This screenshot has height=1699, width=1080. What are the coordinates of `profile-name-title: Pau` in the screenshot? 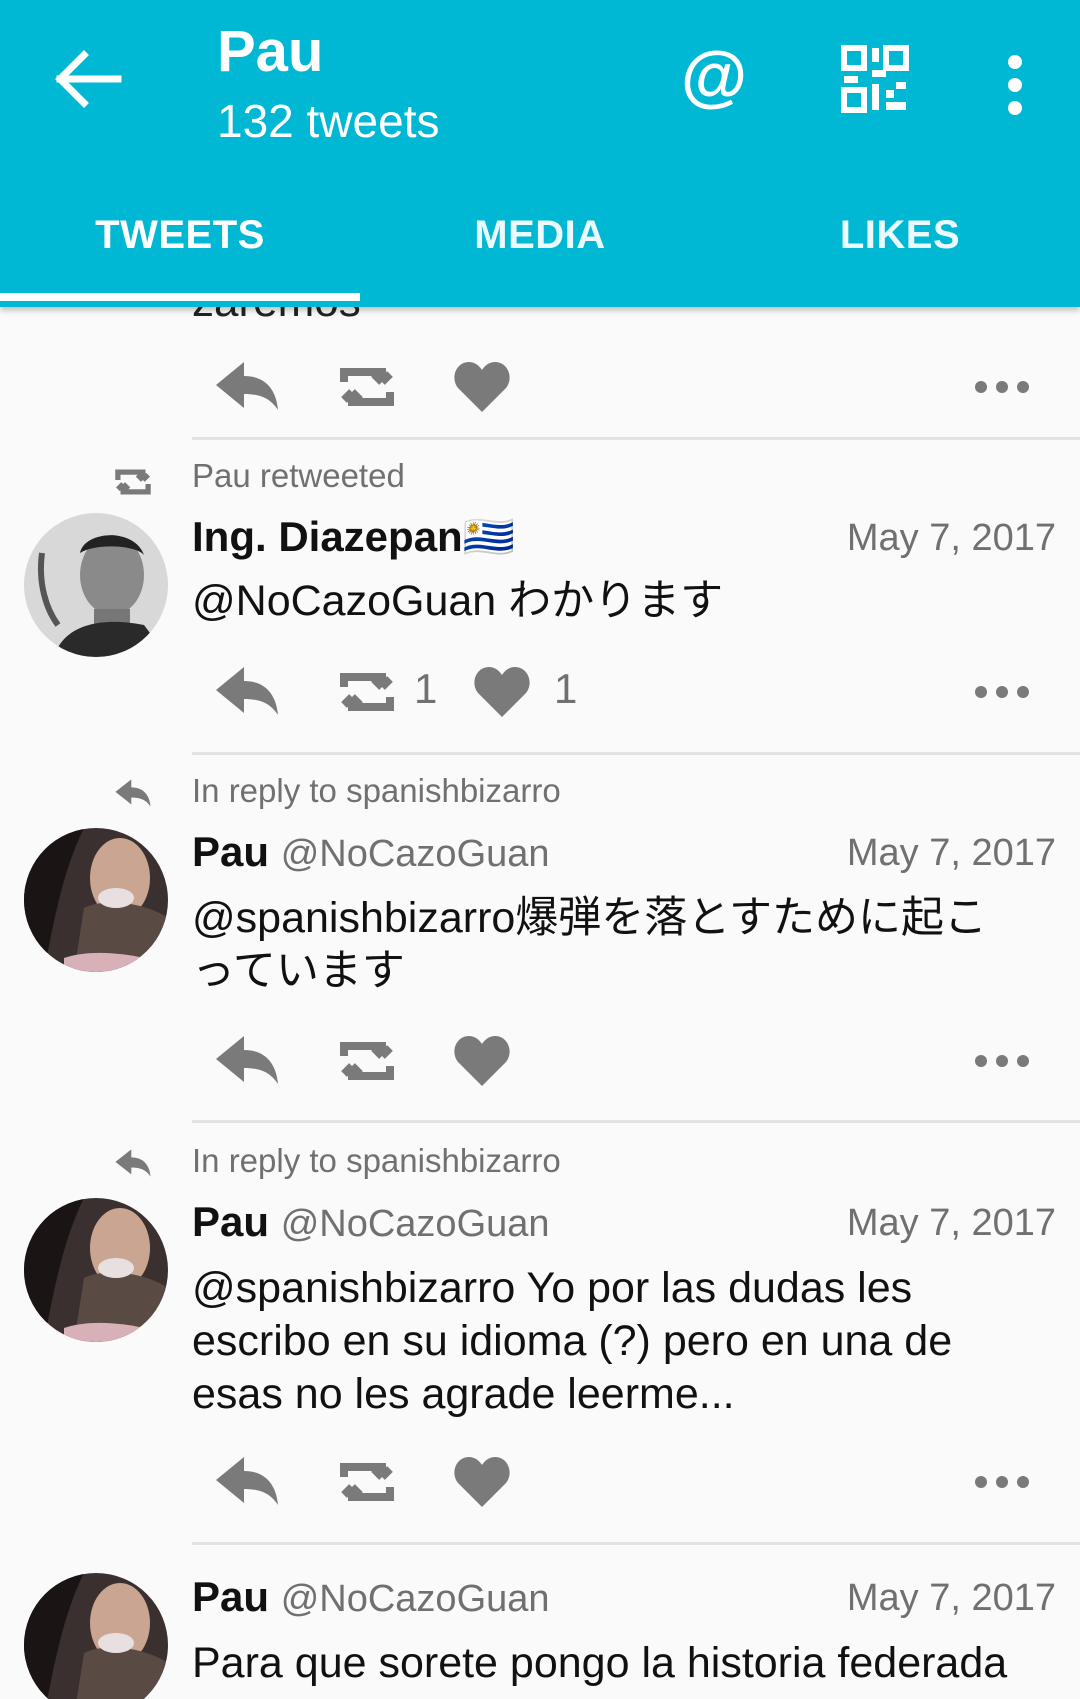 It's located at (270, 51).